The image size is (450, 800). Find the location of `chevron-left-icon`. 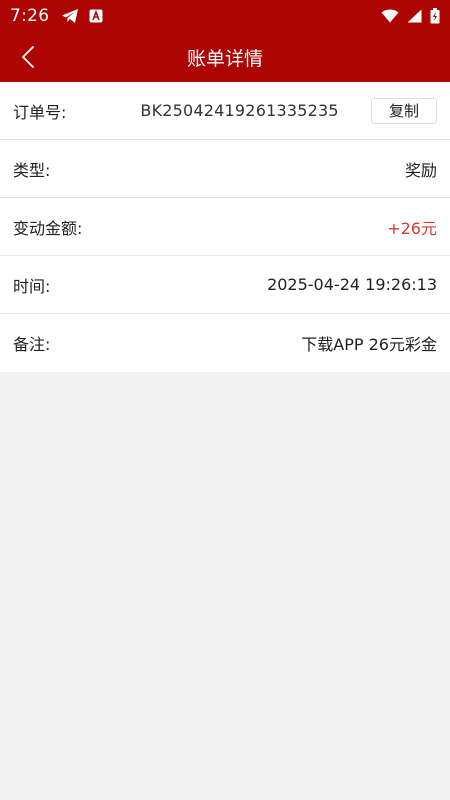

chevron-left-icon is located at coordinates (28, 57).